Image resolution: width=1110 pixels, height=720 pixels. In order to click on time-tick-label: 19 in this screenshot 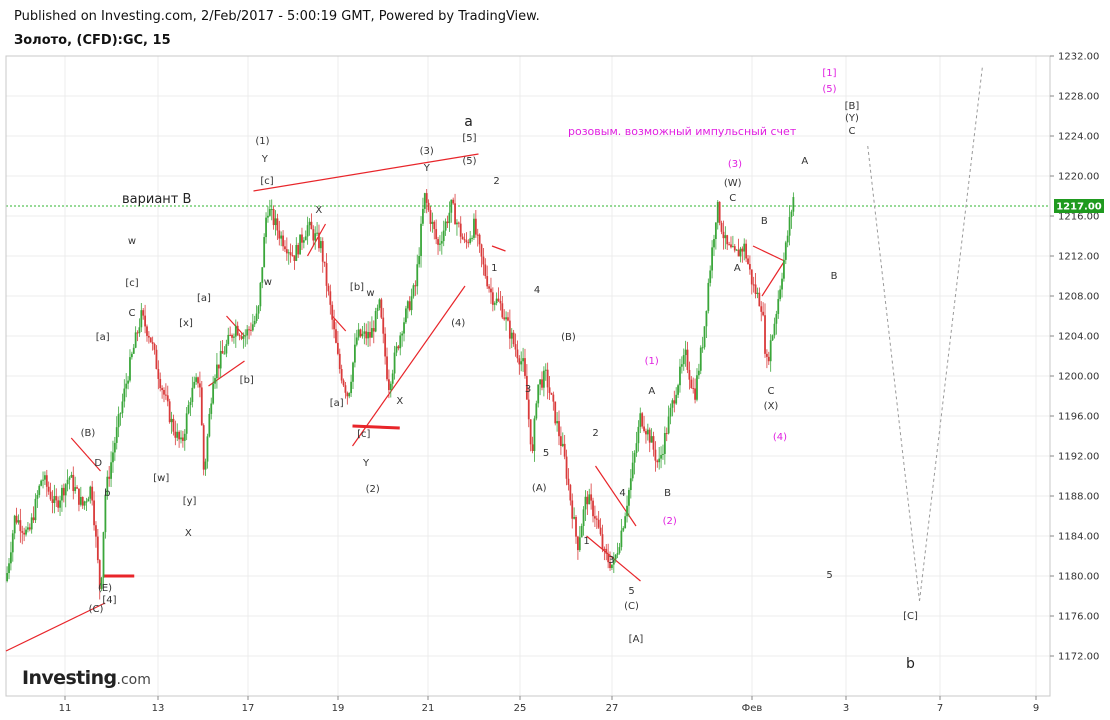, I will do `click(338, 708)`.